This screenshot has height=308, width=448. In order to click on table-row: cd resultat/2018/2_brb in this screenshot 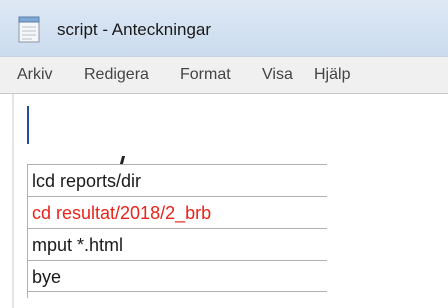, I will do `click(177, 212)`.